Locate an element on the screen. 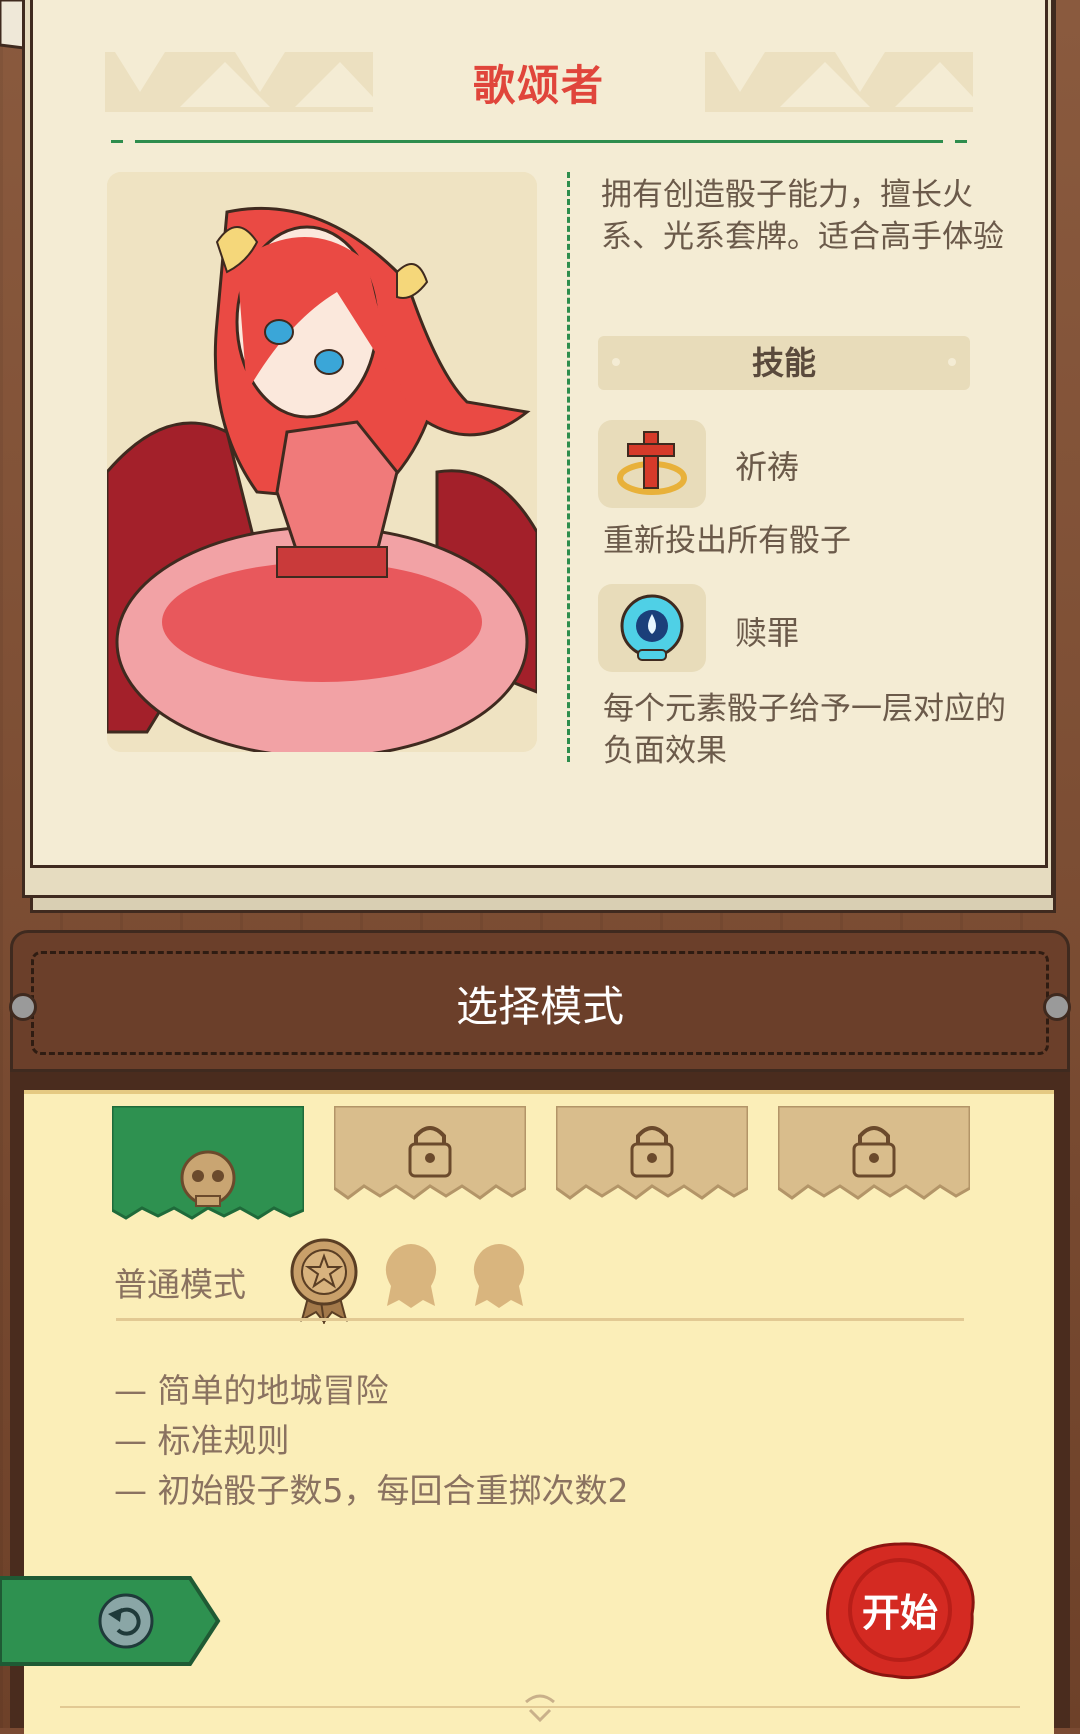 The height and width of the screenshot is (1734, 1080). back-button is located at coordinates (111, 1621).